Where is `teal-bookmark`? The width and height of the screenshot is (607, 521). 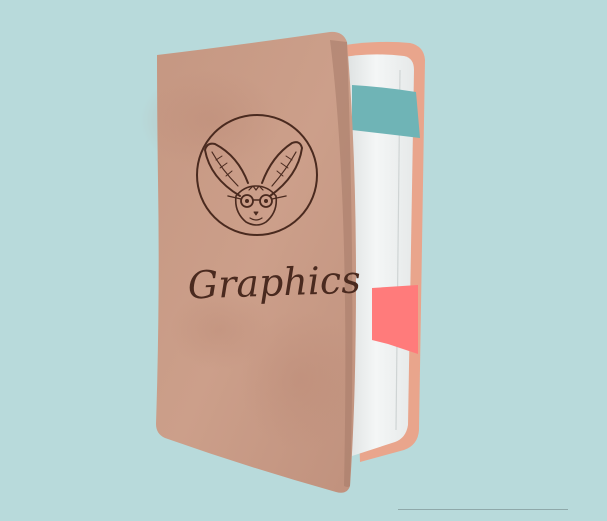 teal-bookmark is located at coordinates (386, 111).